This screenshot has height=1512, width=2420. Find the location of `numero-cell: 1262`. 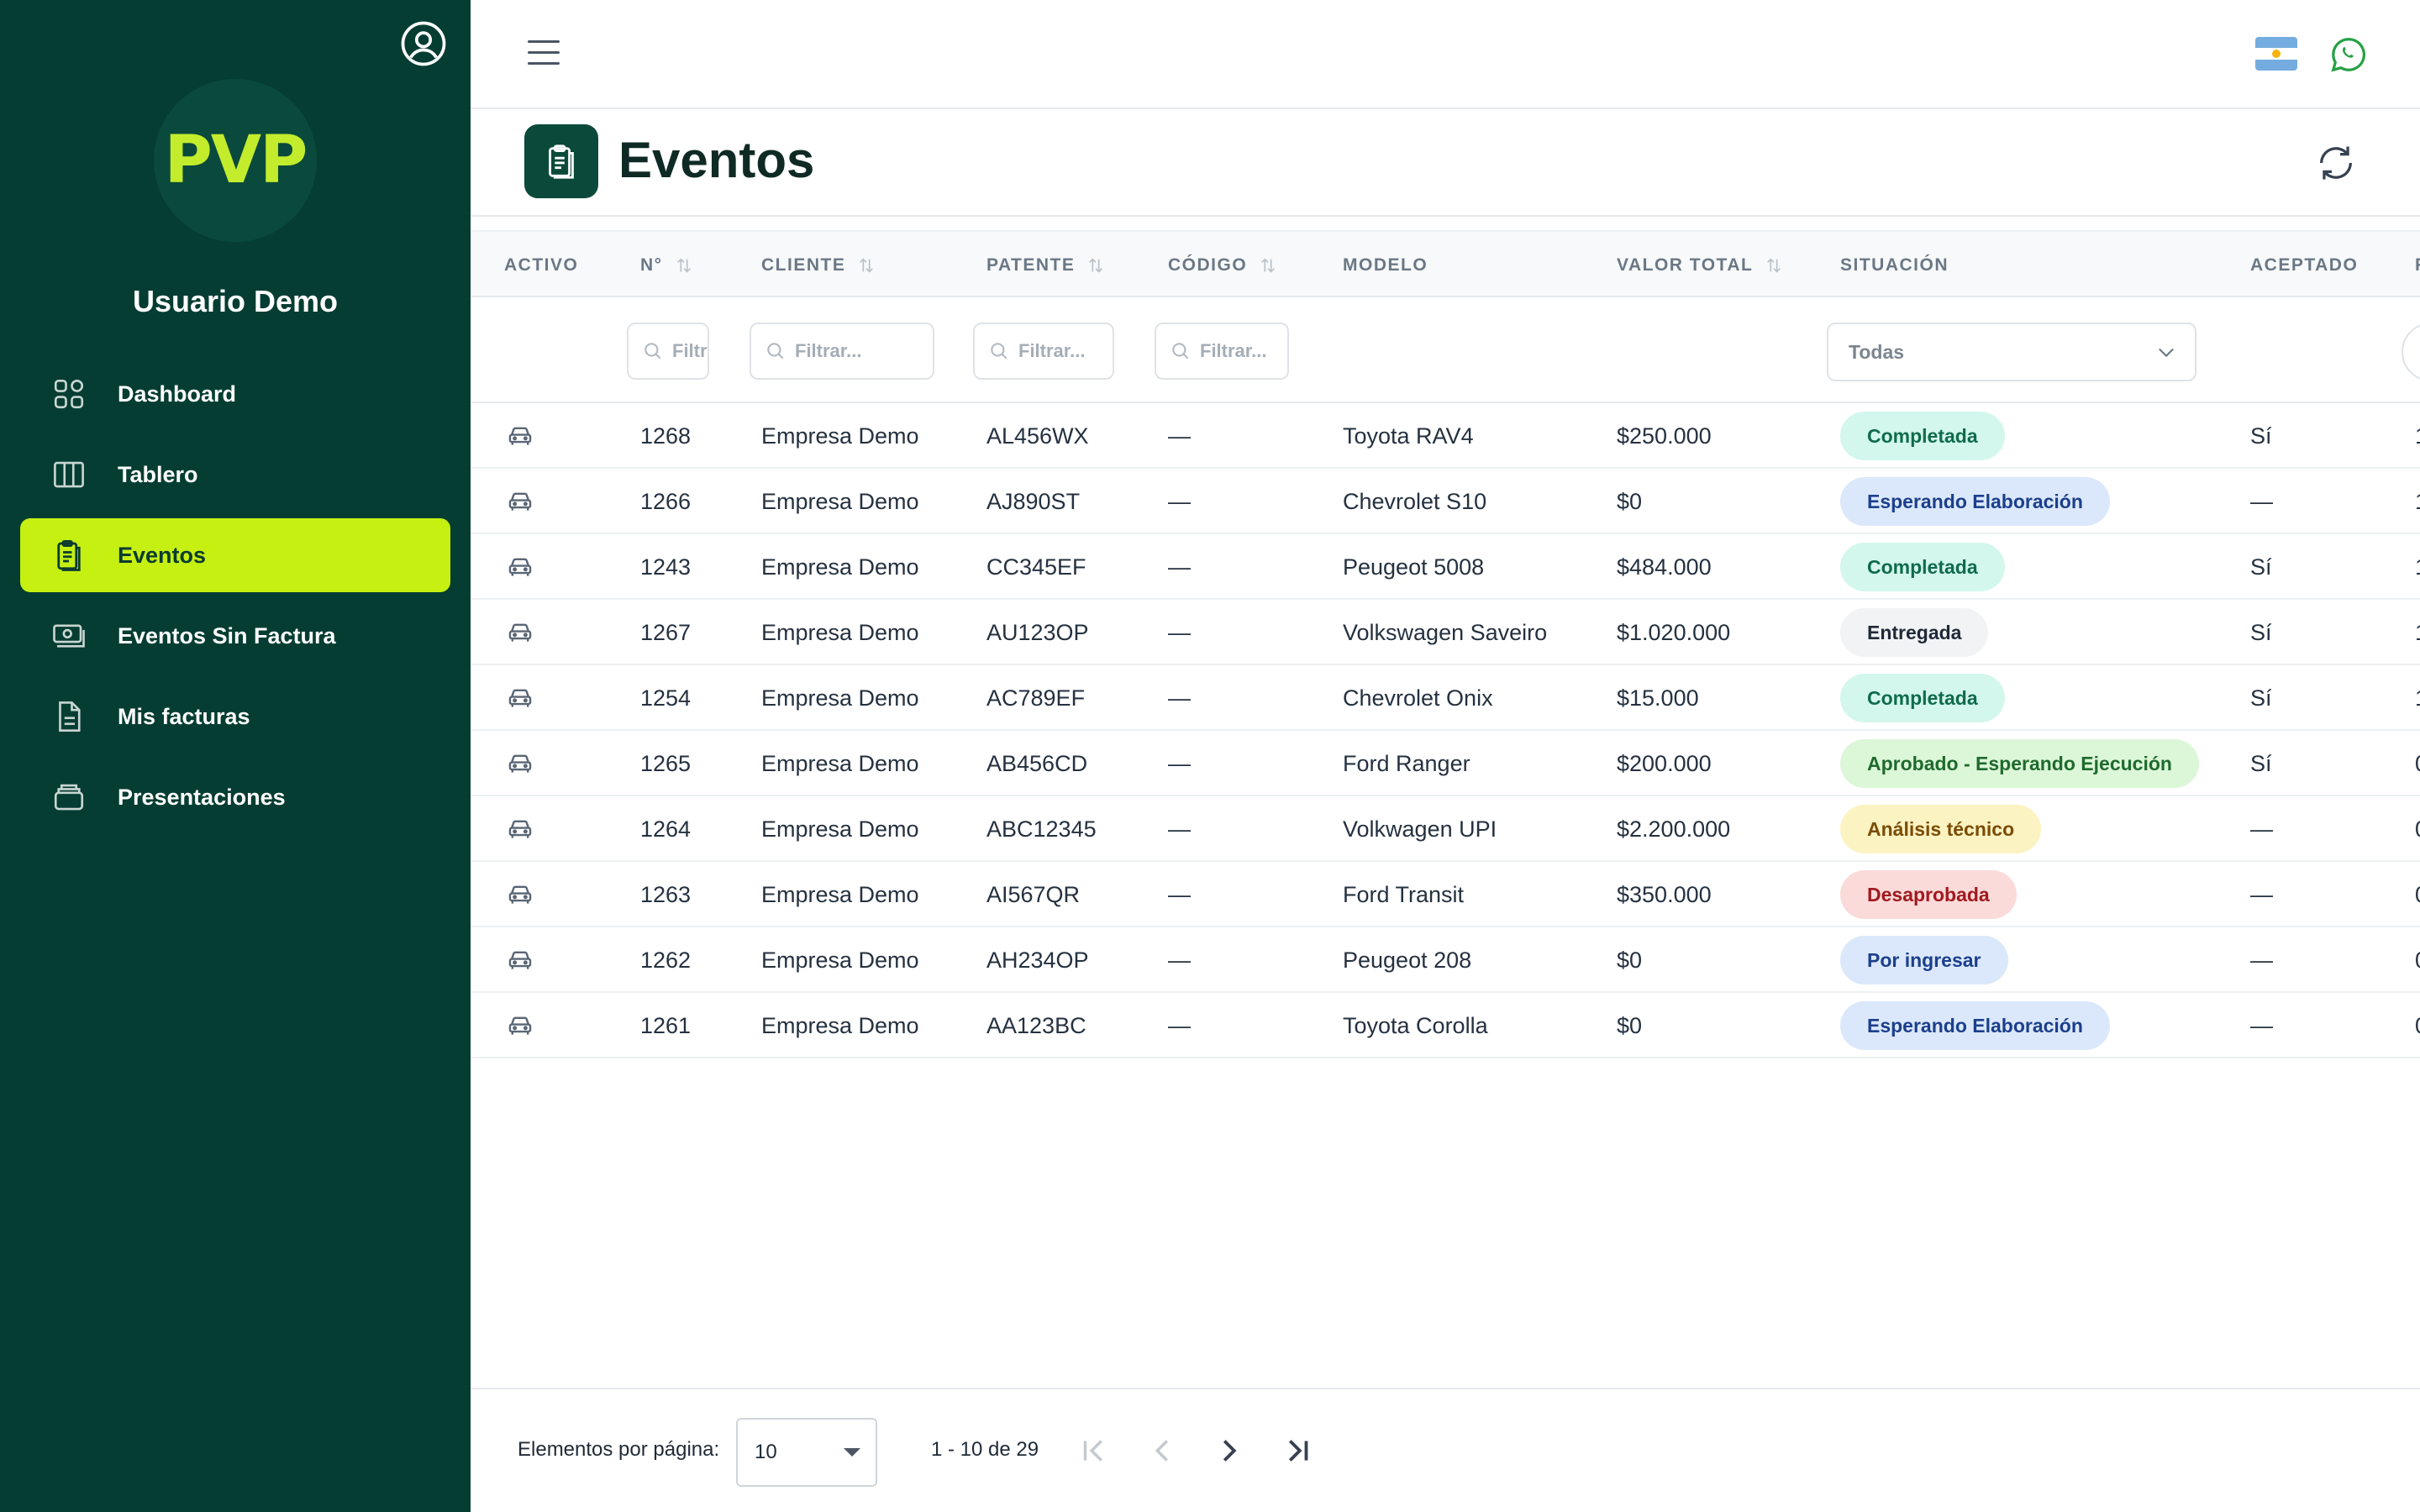

numero-cell: 1262 is located at coordinates (666, 960).